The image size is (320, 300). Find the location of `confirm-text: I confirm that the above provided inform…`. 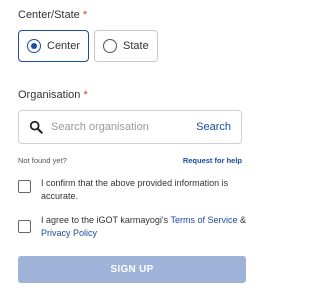

confirm-text: I confirm that the above provided inform… is located at coordinates (135, 189).